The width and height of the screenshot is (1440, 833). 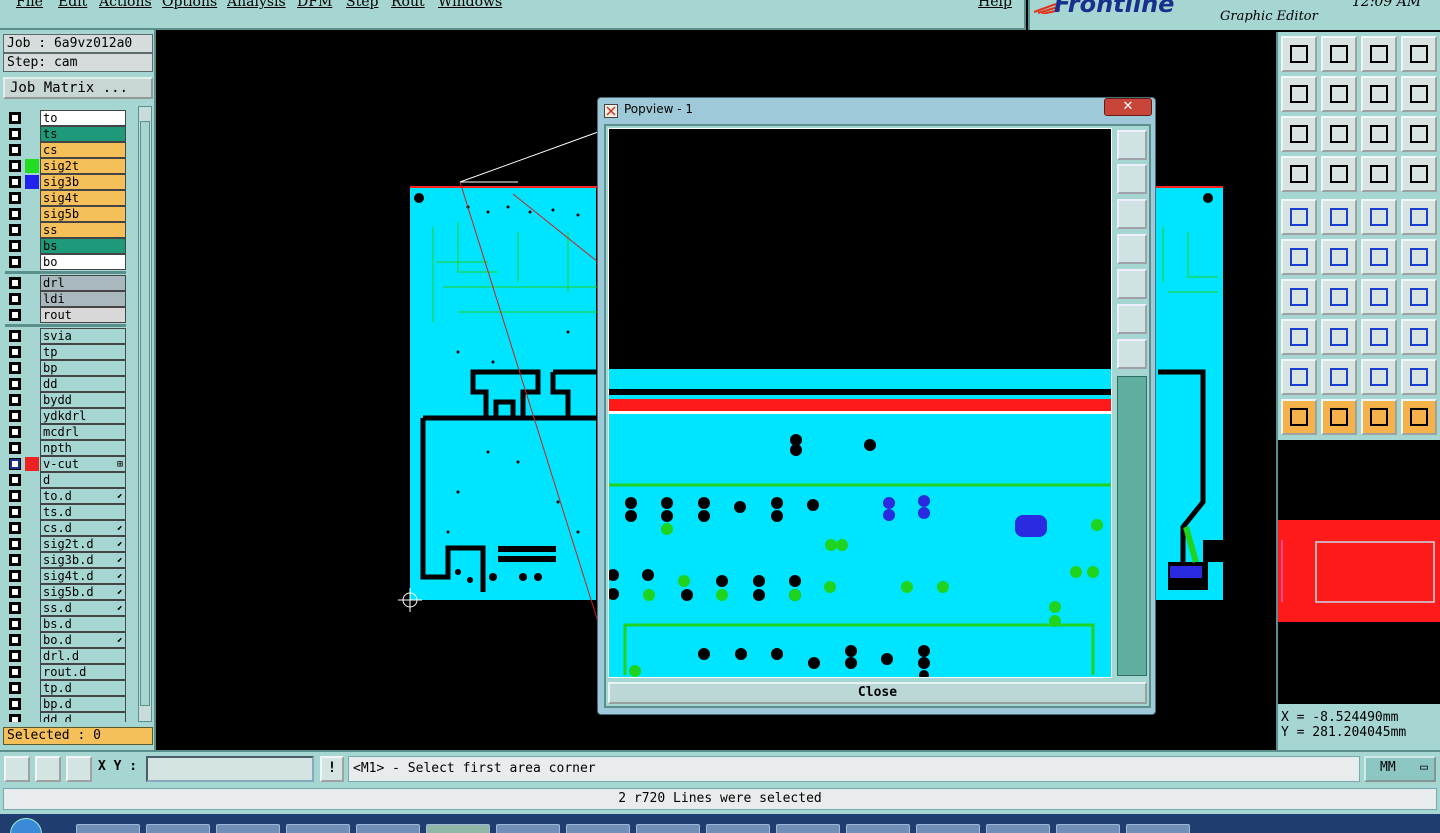 What do you see at coordinates (83, 384) in the screenshot?
I see `layer-name: dd` at bounding box center [83, 384].